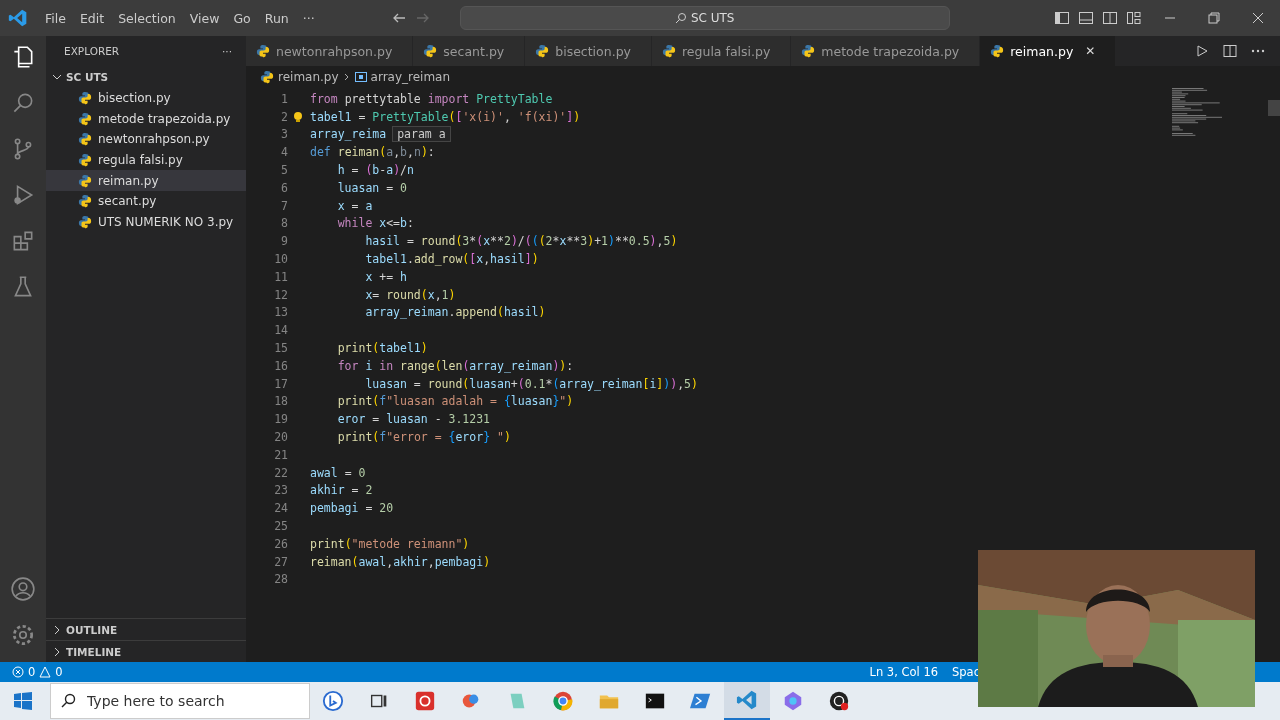  What do you see at coordinates (284, 187) in the screenshot?
I see `line-number: 6` at bounding box center [284, 187].